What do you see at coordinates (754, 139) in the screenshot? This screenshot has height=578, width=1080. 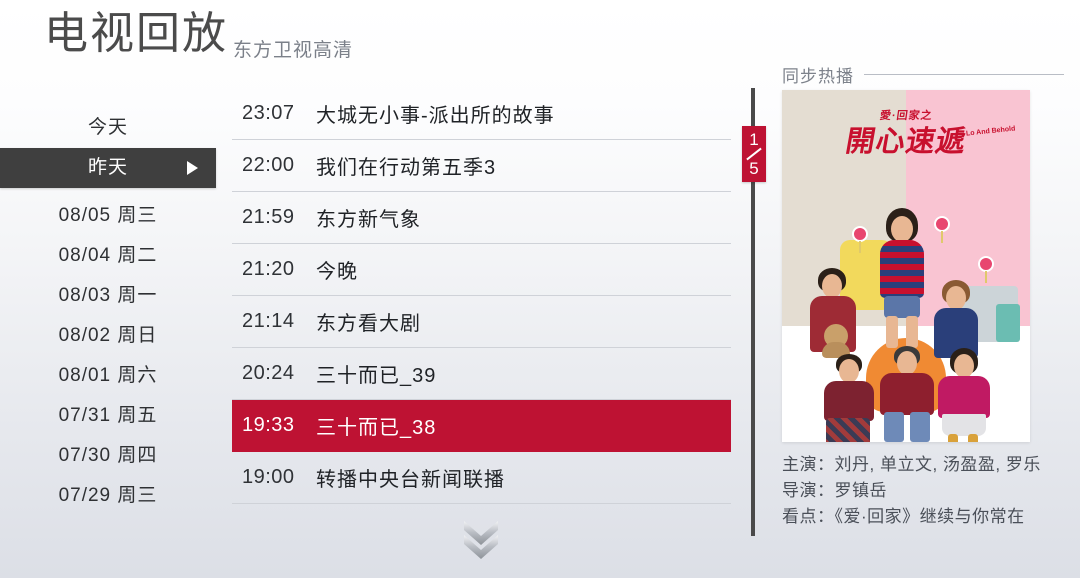 I see `pagination-current: 1` at bounding box center [754, 139].